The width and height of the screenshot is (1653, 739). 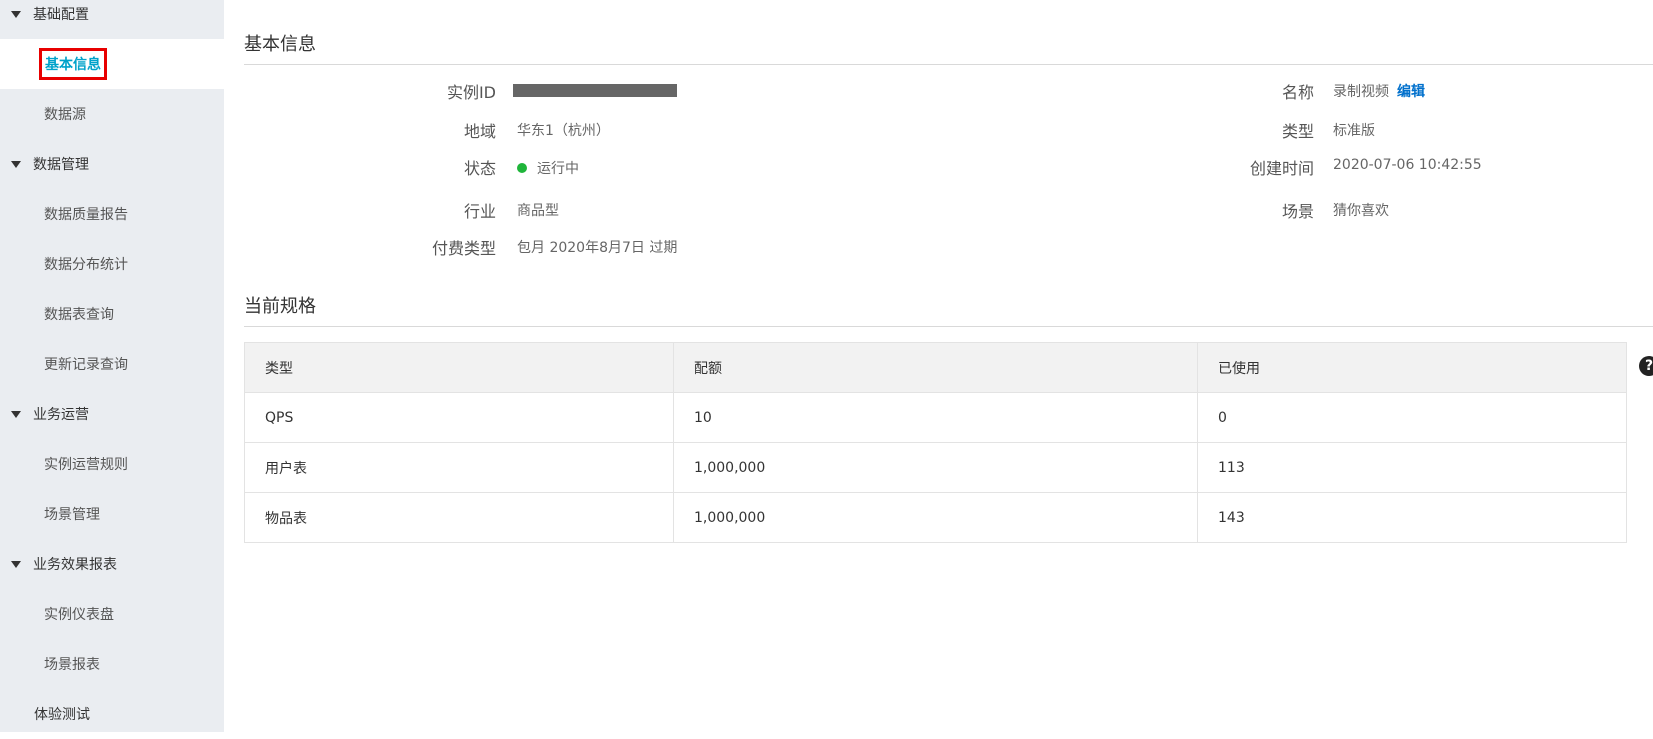 What do you see at coordinates (61, 15) in the screenshot?
I see `nav-group-label: 基础配置` at bounding box center [61, 15].